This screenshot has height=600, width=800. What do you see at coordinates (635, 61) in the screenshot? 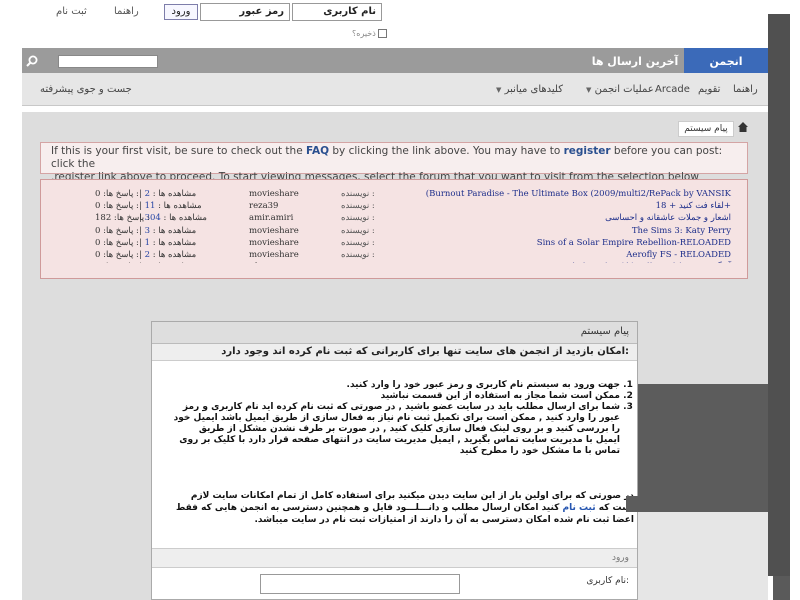
I see `tab-latest-posts: آخرین ارسال ها` at bounding box center [635, 61].